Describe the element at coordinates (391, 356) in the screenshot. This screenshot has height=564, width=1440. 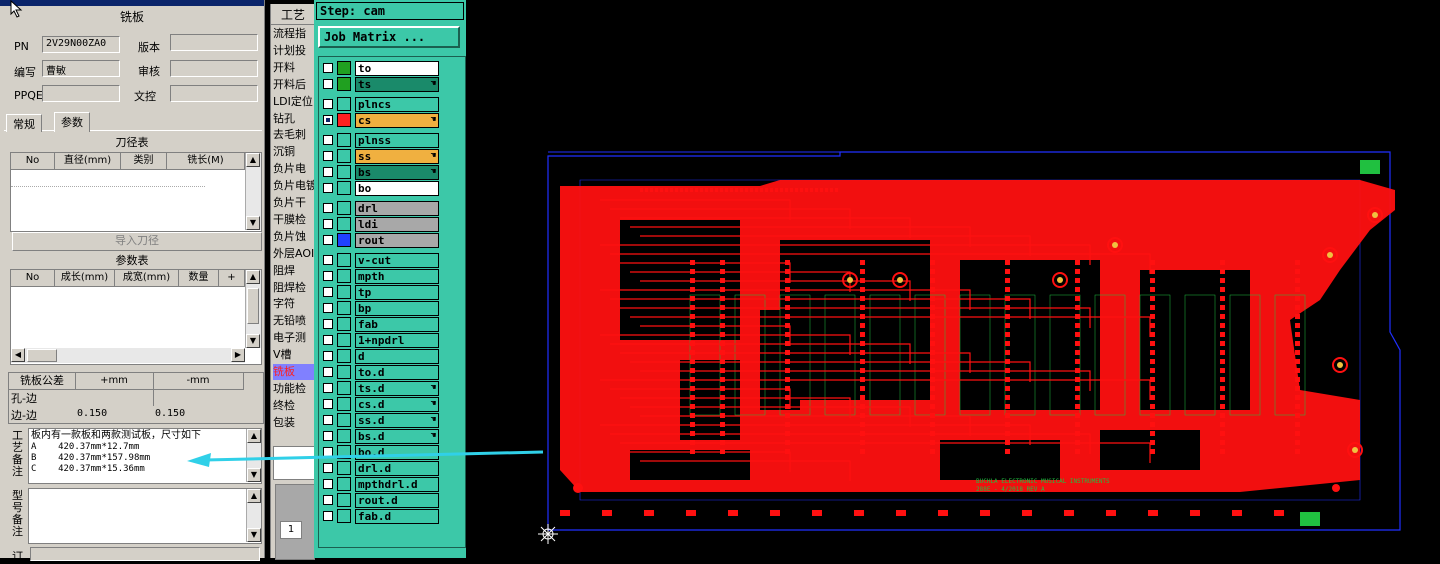
I see `layer-row-d: d` at that location.